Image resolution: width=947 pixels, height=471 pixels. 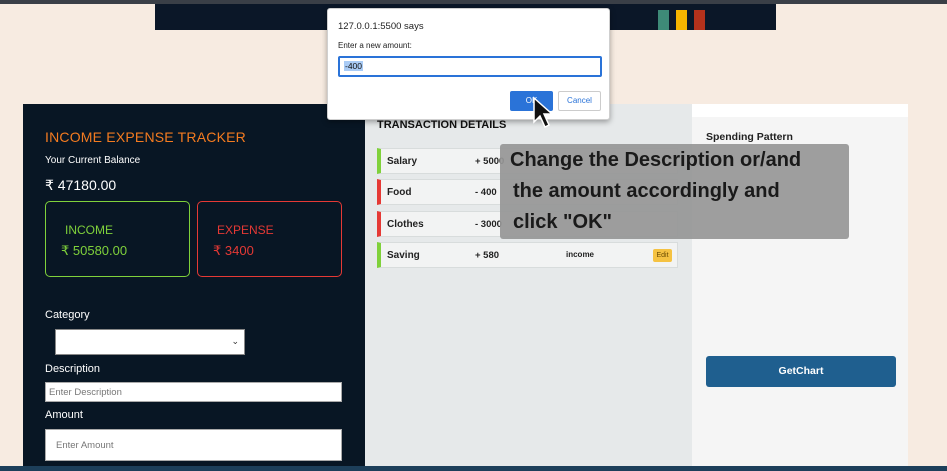 What do you see at coordinates (375, 45) in the screenshot?
I see `dialog-message: Enter a new amount:` at bounding box center [375, 45].